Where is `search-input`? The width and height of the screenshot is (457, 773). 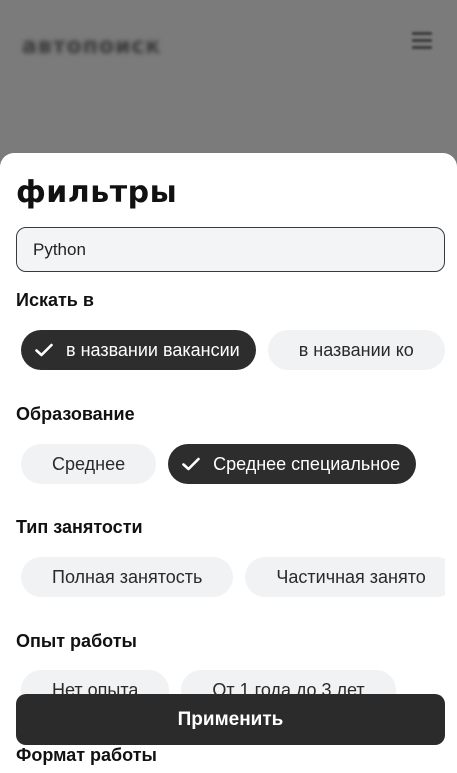 search-input is located at coordinates (230, 249).